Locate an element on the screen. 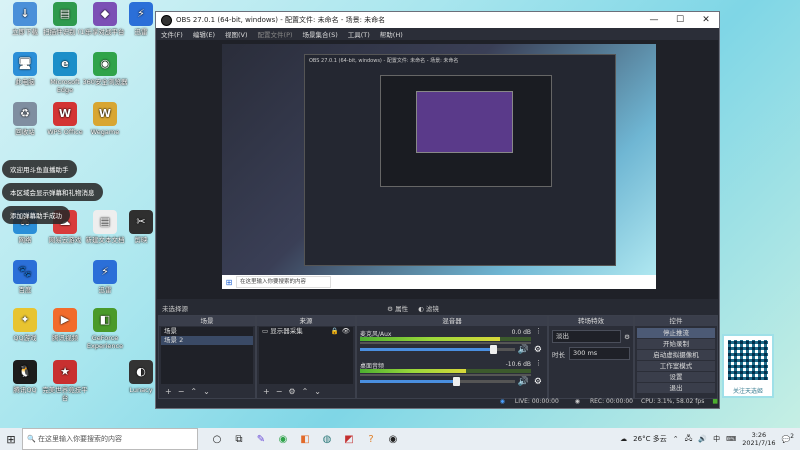 The width and height of the screenshot is (800, 450). duration-input: 300 ms is located at coordinates (599, 353).